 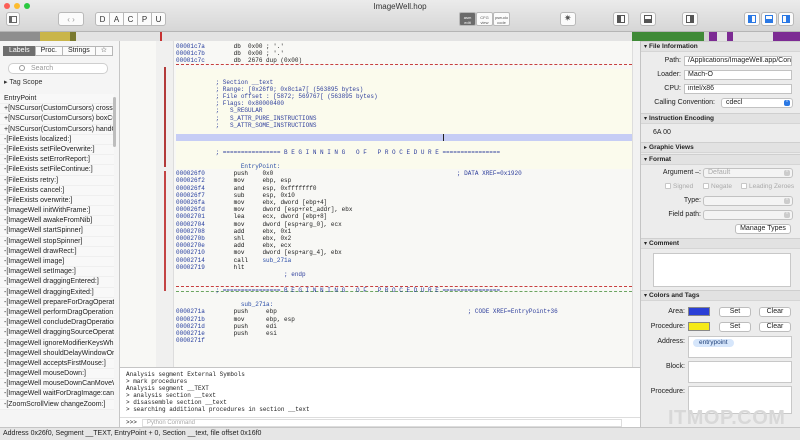 I want to click on list-item: -[FileExists setFileOverwrite:], so click(x=57, y=150).